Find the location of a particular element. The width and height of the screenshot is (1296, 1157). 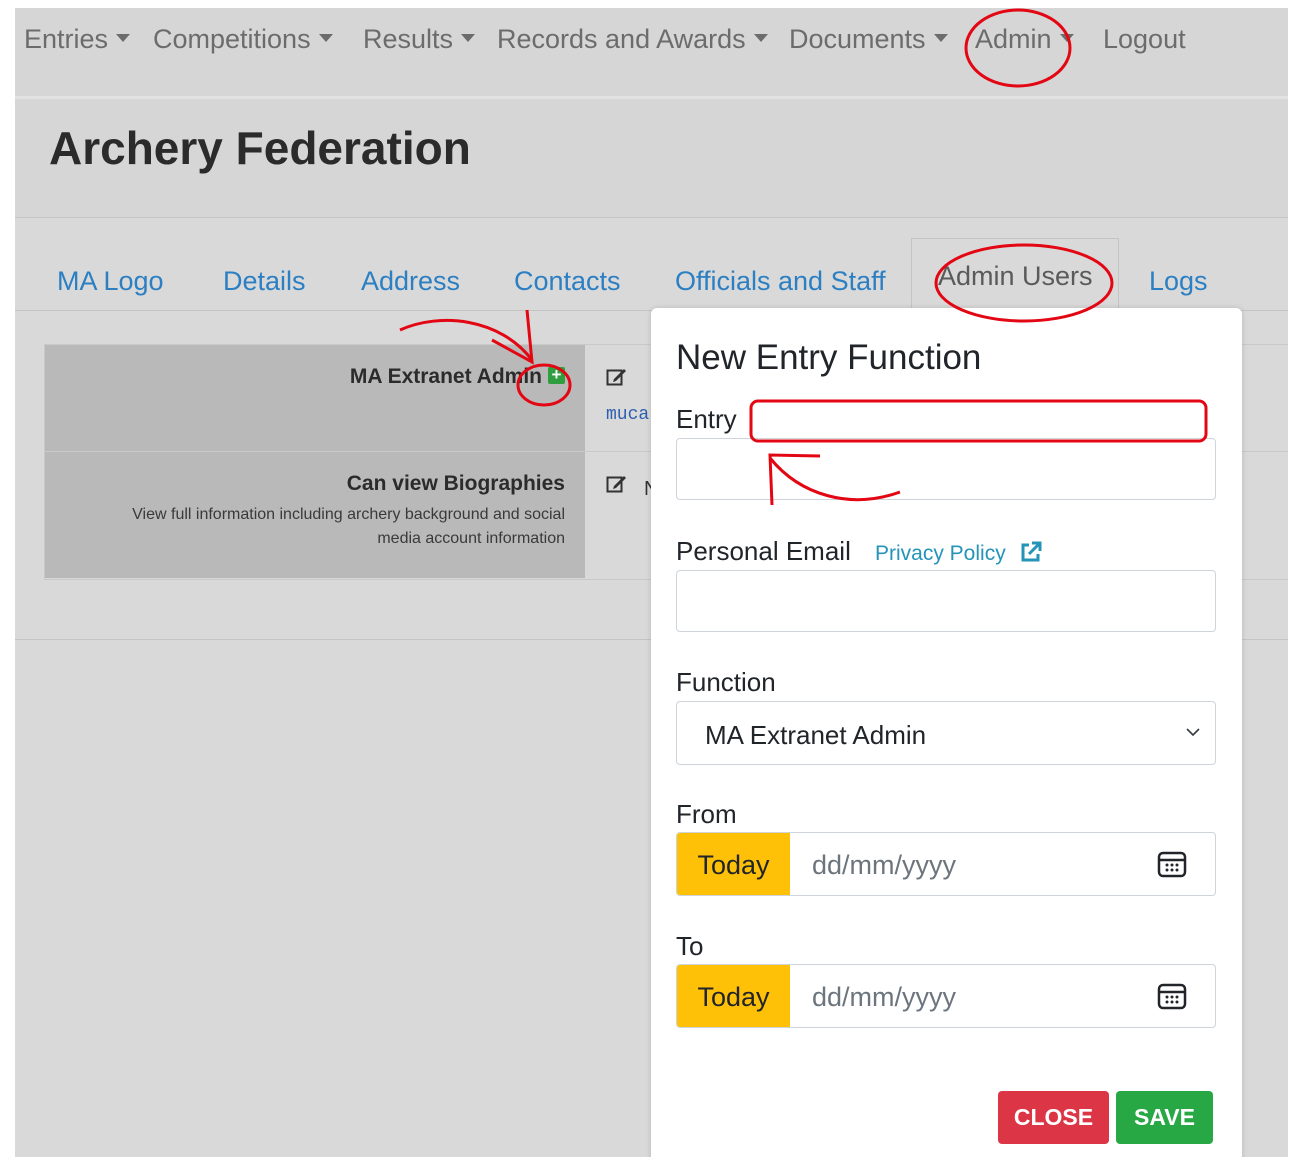

tab-address: Address is located at coordinates (410, 281).